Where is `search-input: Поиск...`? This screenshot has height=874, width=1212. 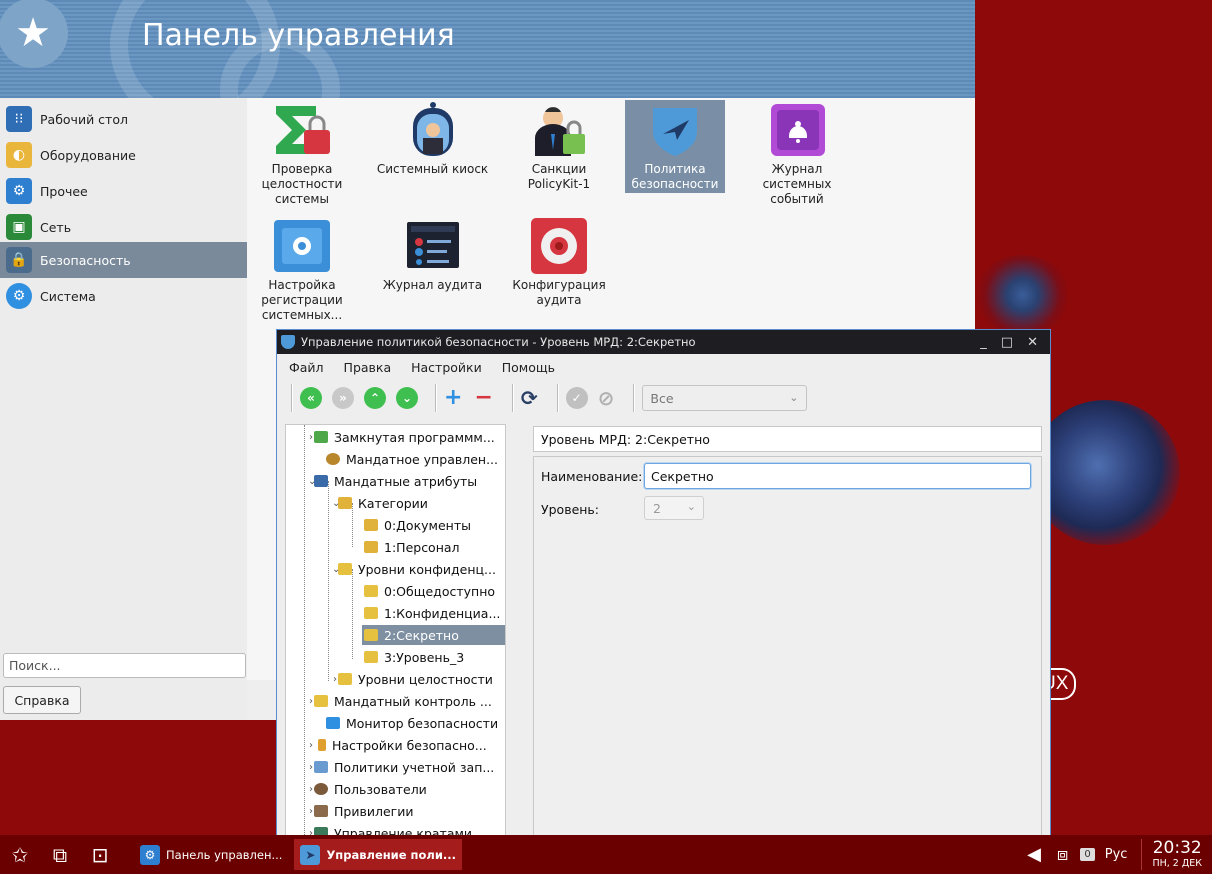
search-input: Поиск... is located at coordinates (124, 665).